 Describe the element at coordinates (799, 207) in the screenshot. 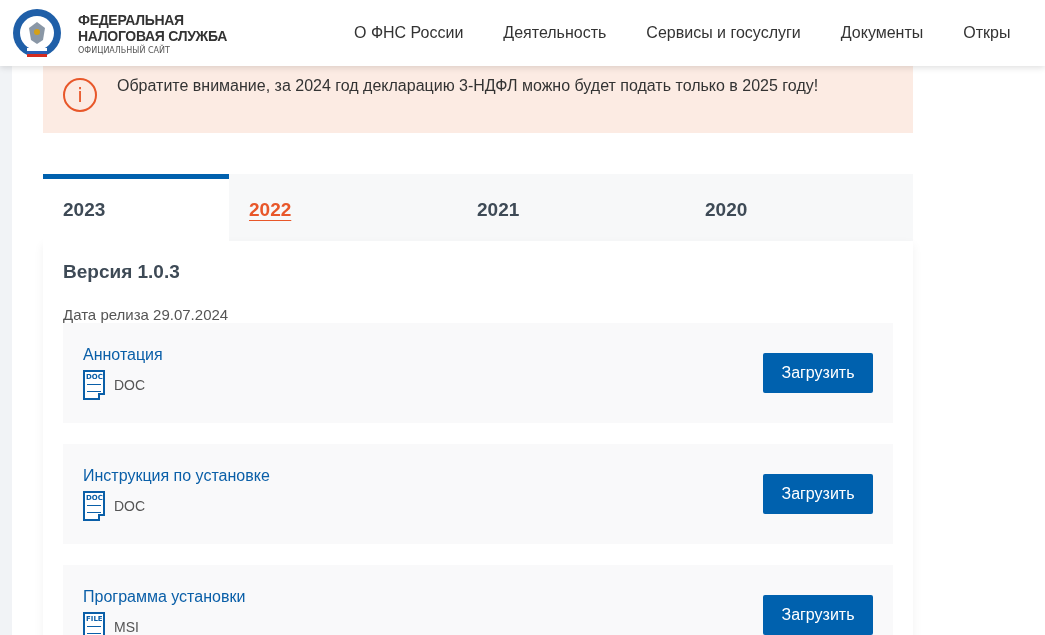

I see `year-tab: 2020` at that location.